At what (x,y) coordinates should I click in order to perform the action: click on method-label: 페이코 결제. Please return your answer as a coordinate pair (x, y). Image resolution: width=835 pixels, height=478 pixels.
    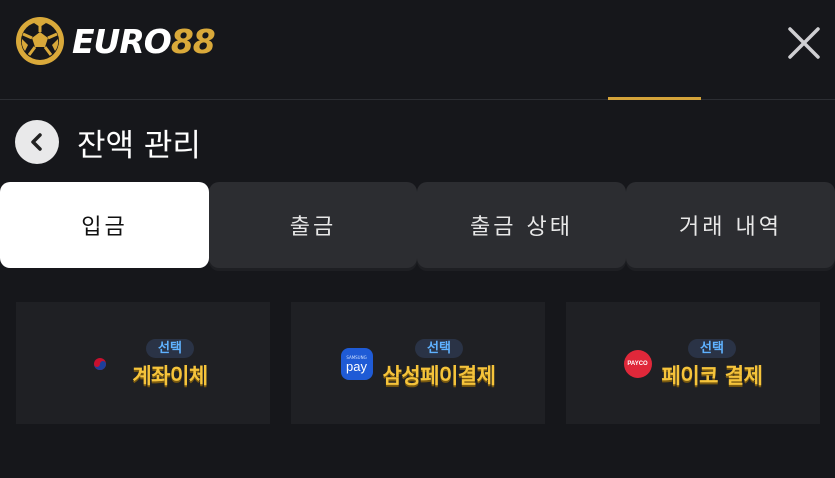
    Looking at the image, I should click on (712, 375).